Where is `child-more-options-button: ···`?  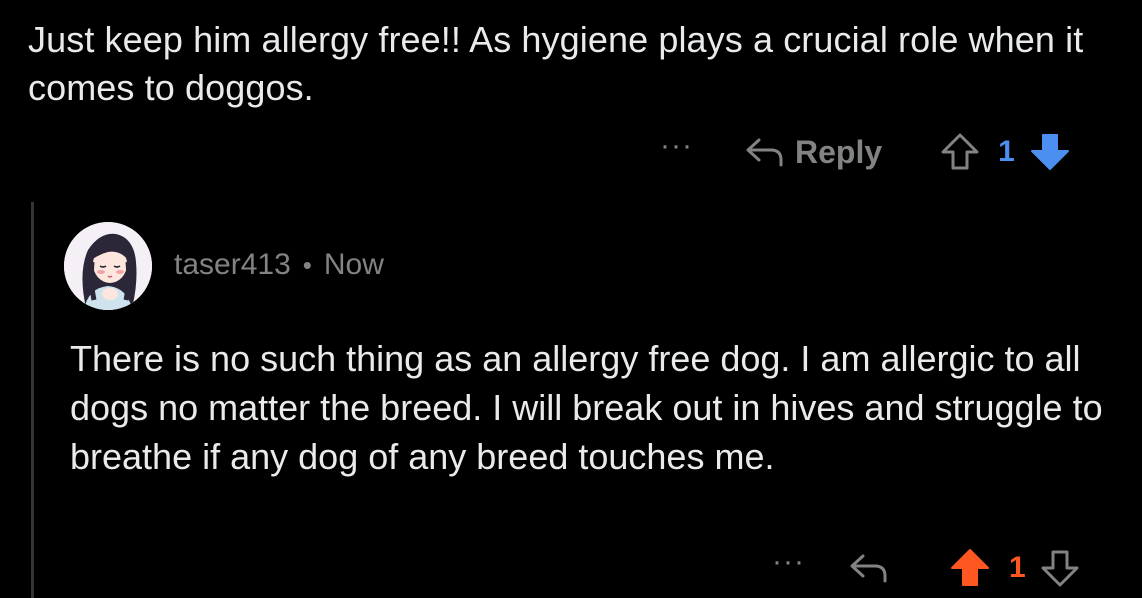 child-more-options-button: ··· is located at coordinates (788, 562).